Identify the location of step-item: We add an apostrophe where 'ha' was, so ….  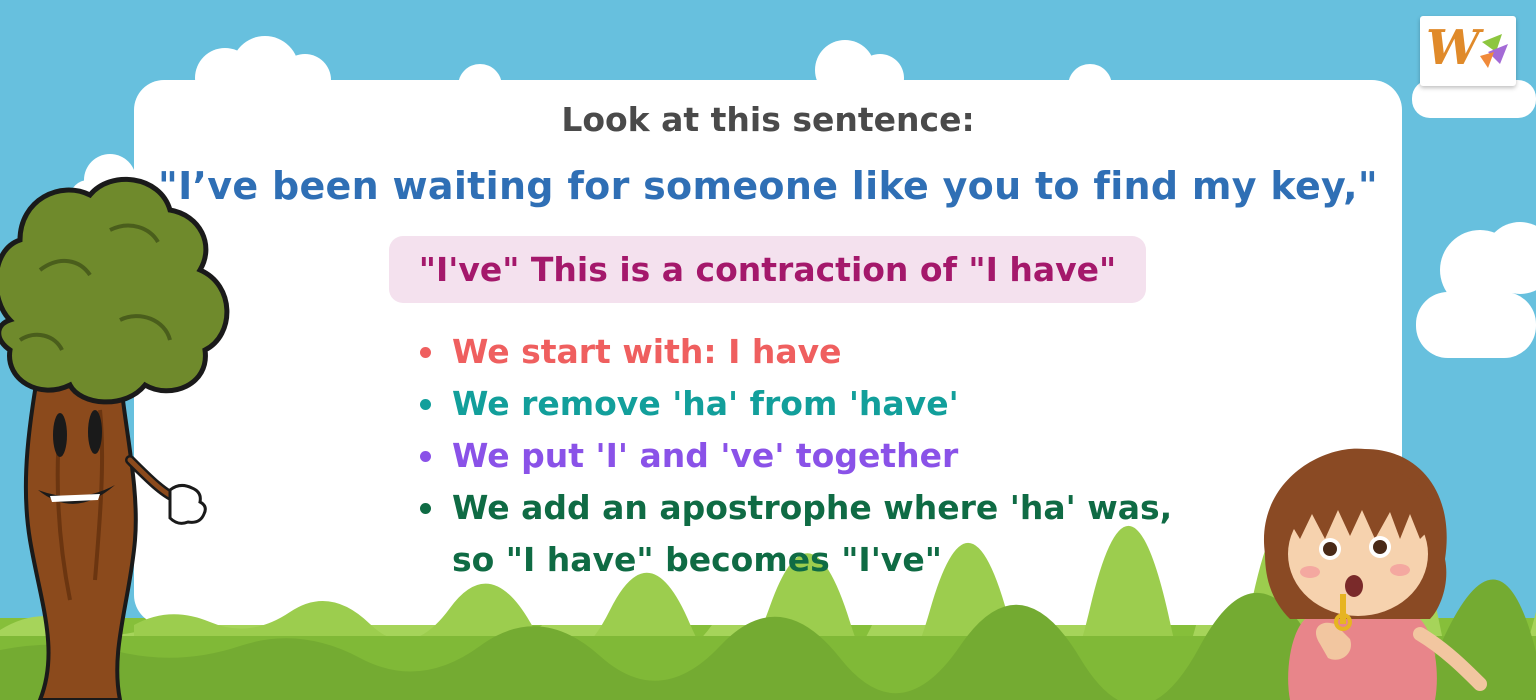
(793, 534).